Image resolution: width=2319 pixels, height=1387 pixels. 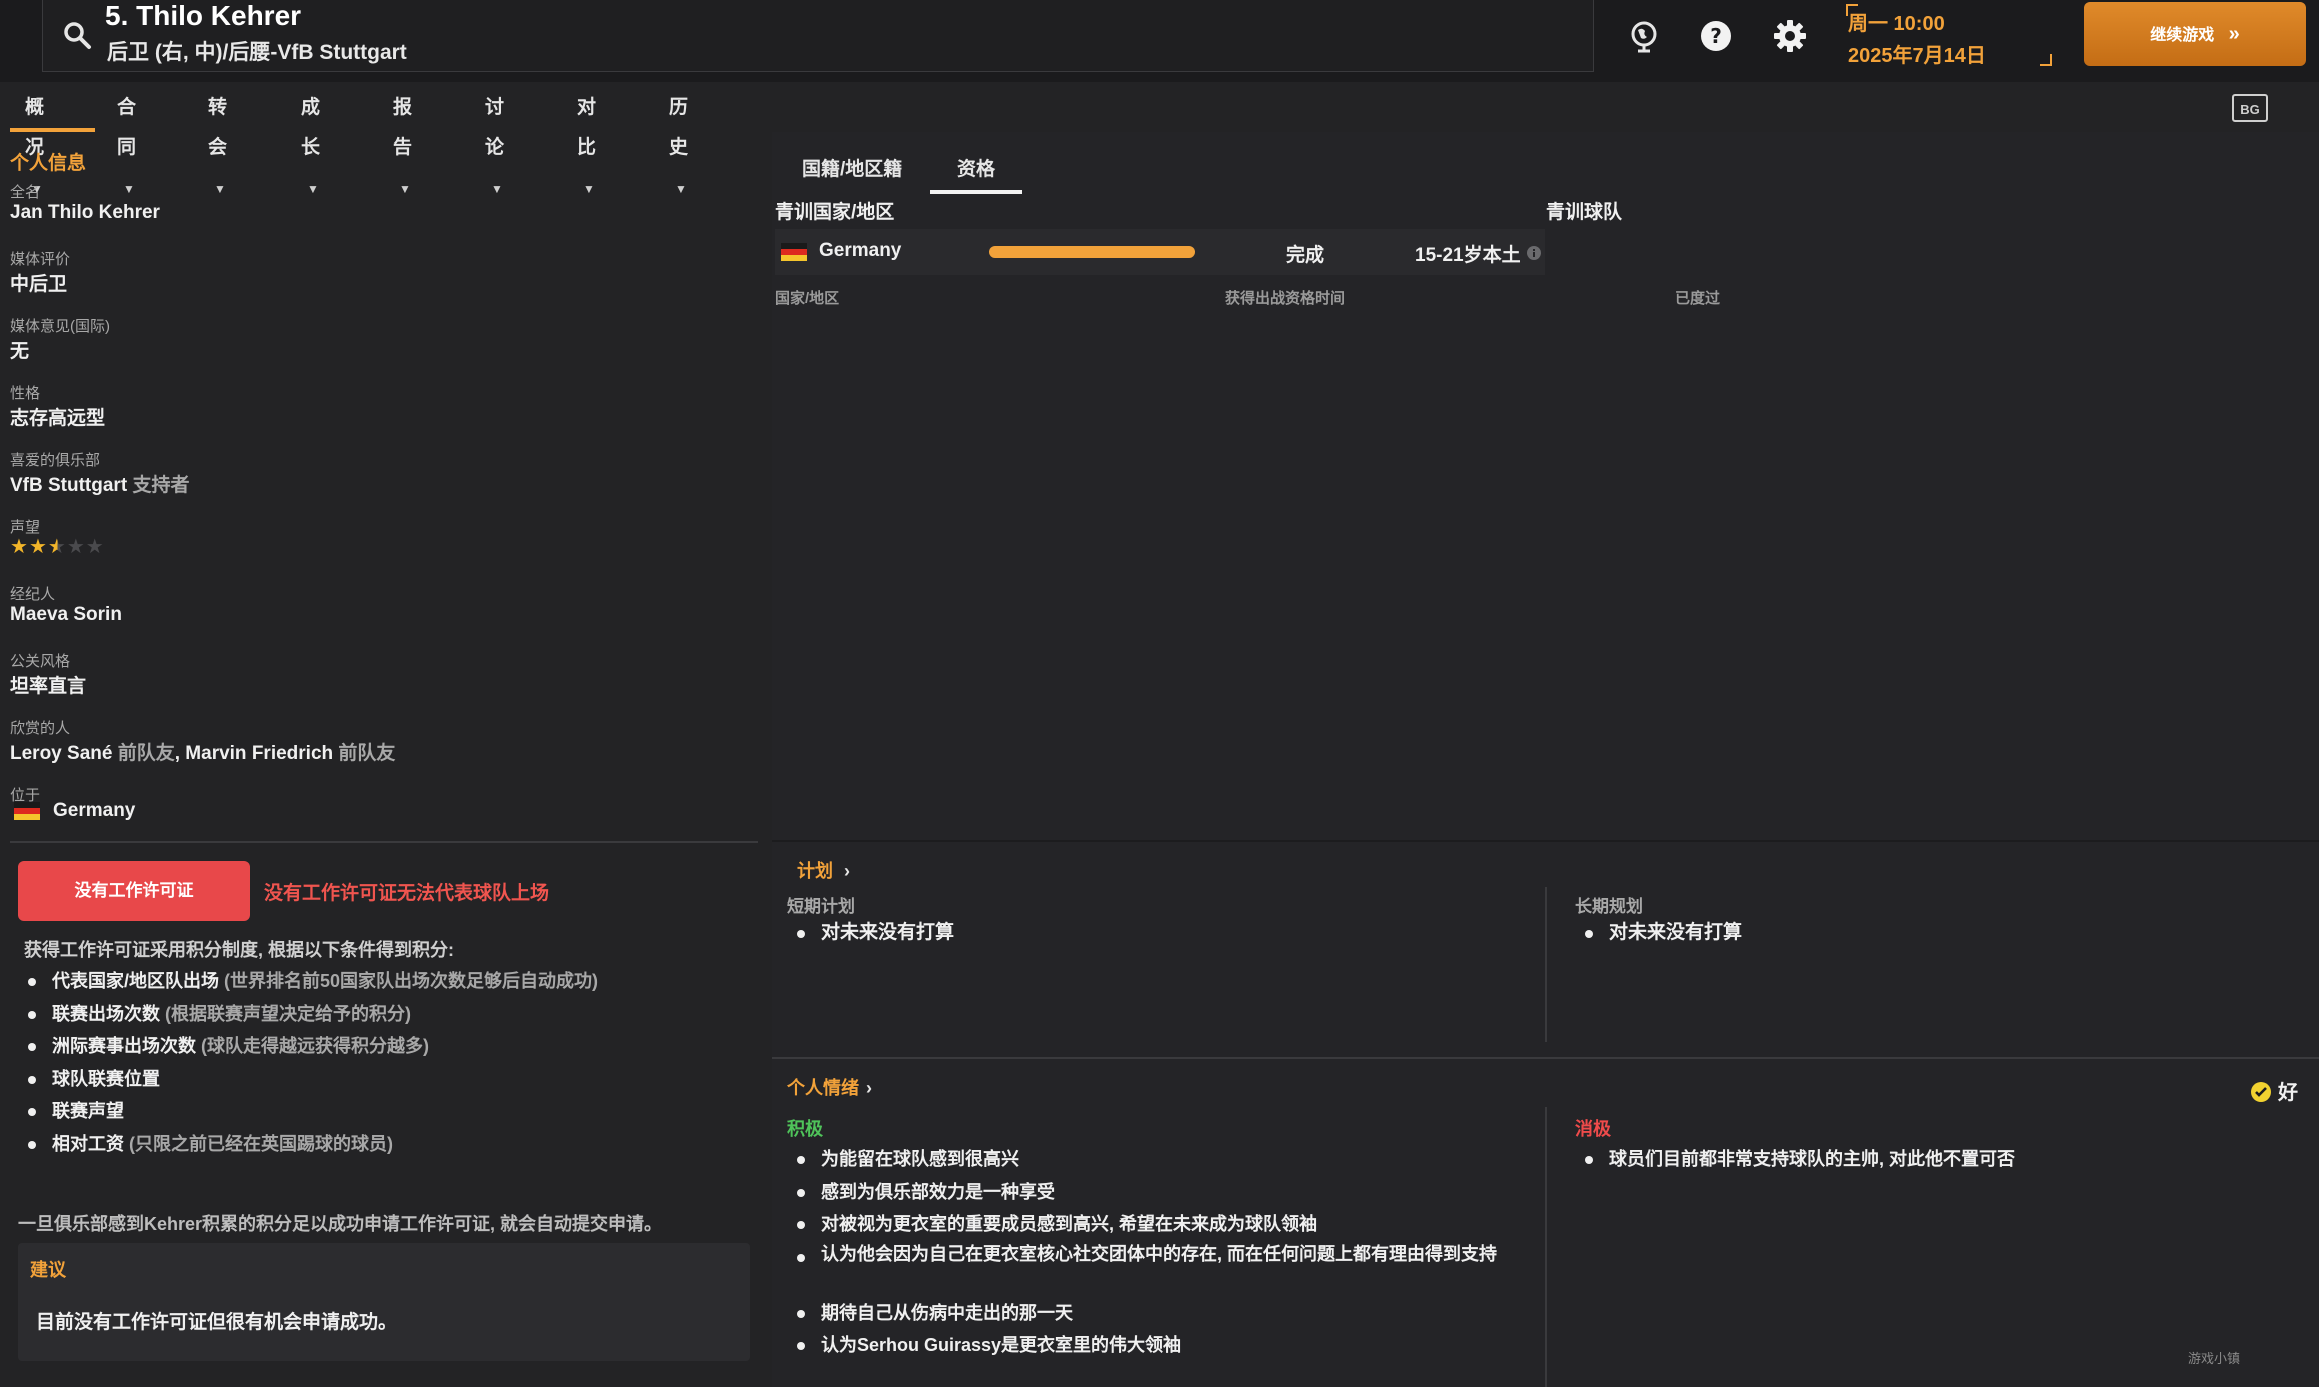 What do you see at coordinates (25, 192) in the screenshot?
I see `full-name-label: 全名` at bounding box center [25, 192].